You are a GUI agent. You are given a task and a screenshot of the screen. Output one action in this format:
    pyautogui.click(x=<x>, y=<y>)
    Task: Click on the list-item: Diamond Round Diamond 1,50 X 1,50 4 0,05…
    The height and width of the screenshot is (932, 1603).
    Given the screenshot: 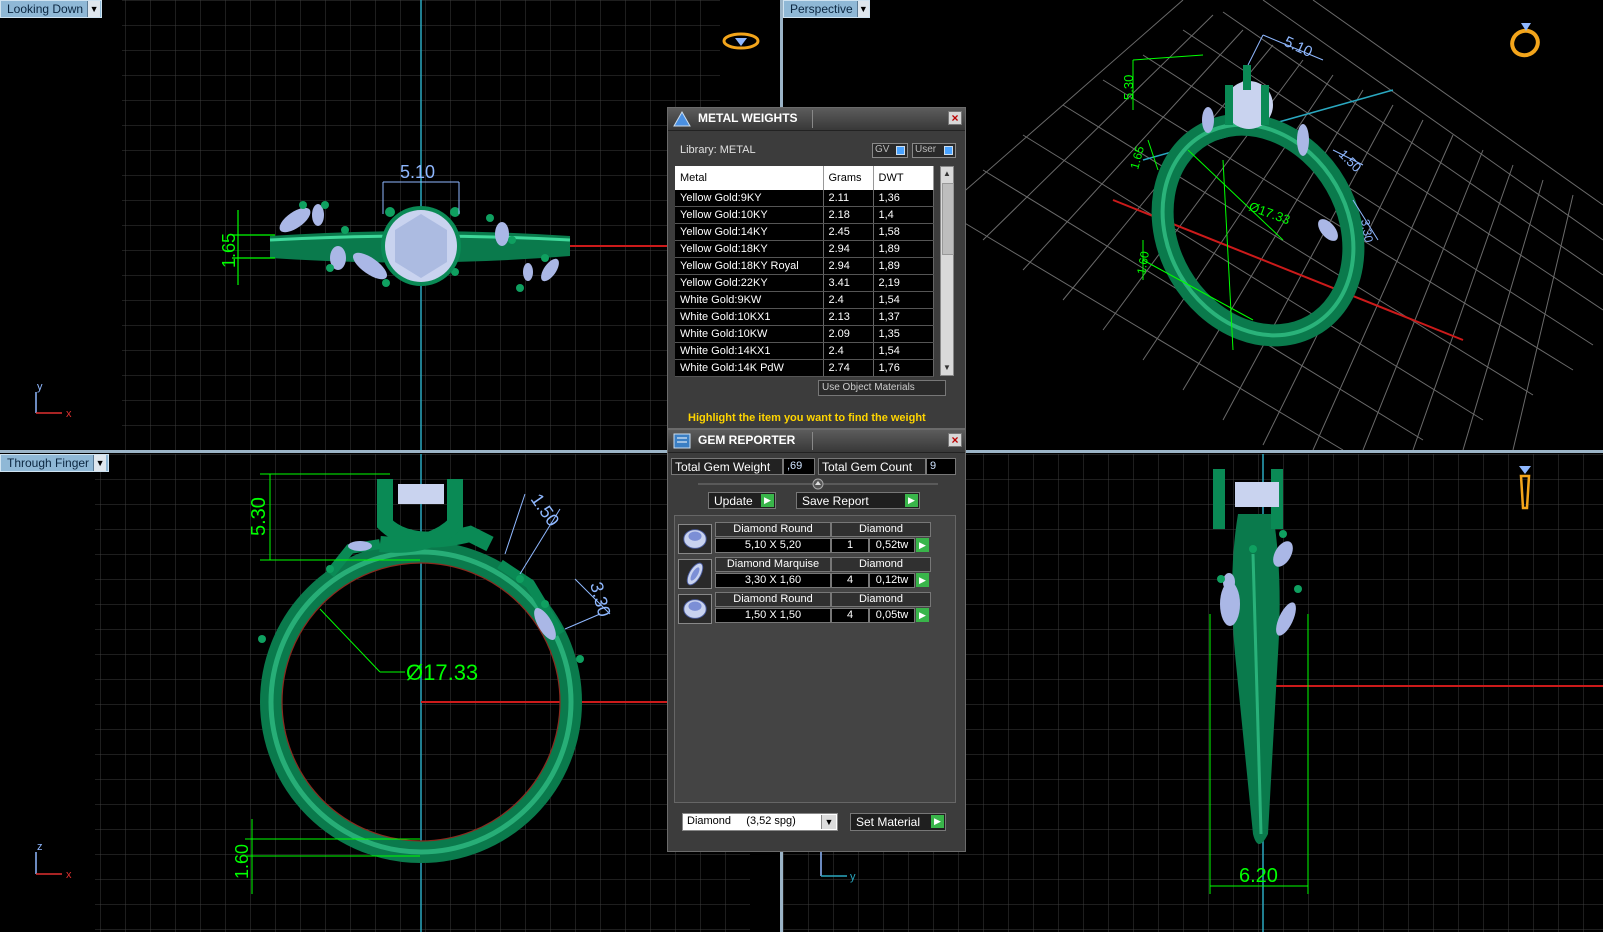 What is the action you would take?
    pyautogui.click(x=805, y=609)
    